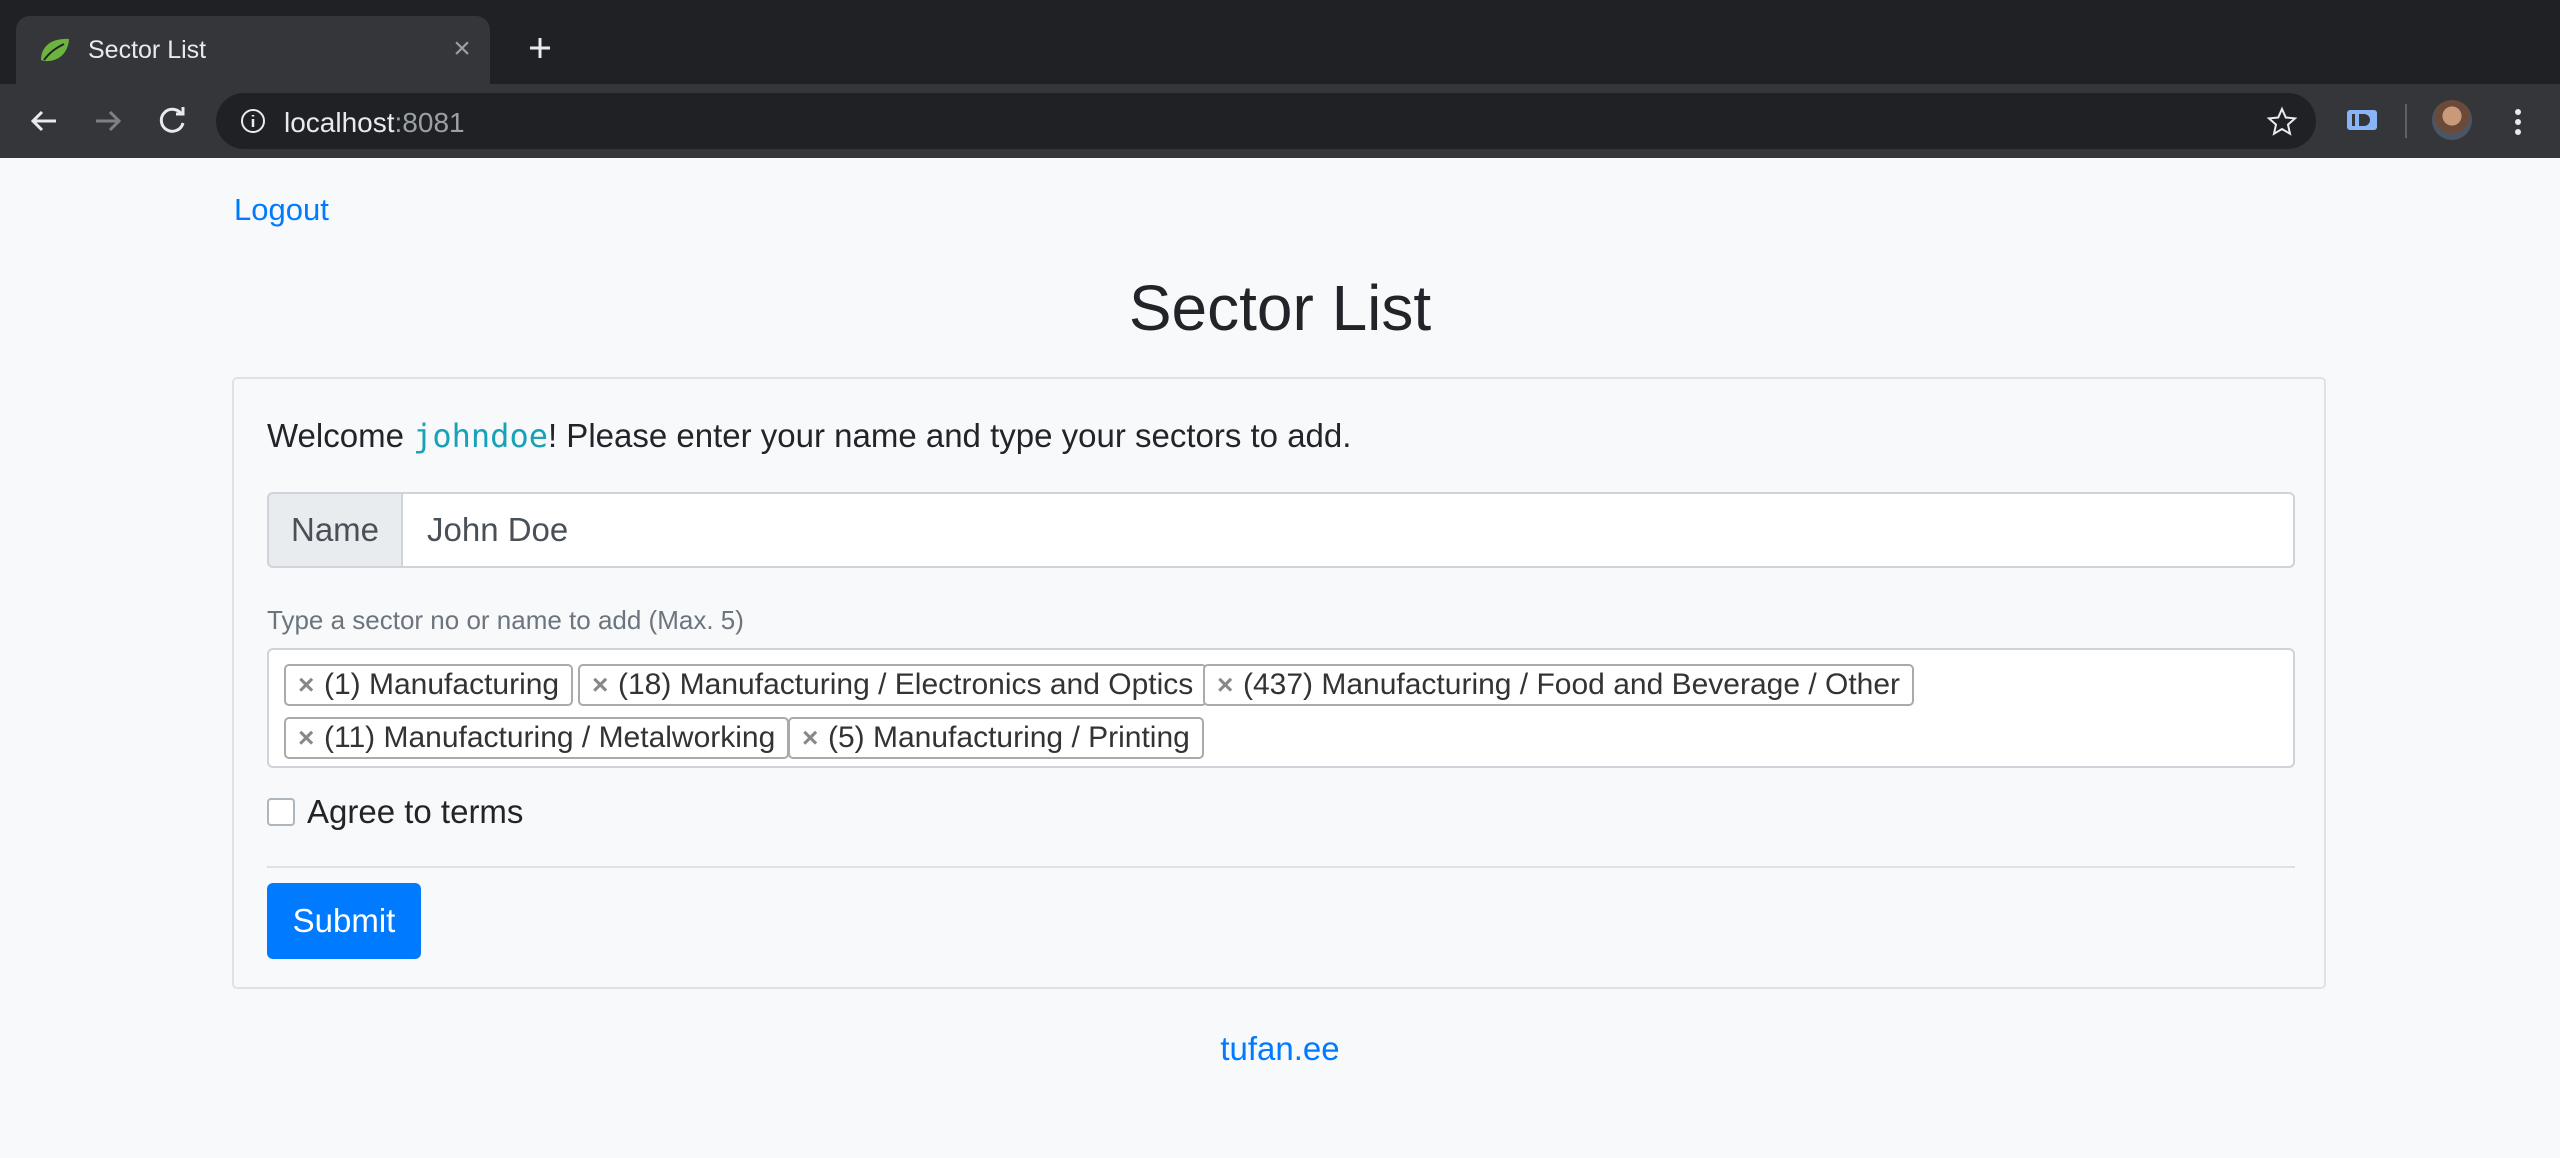 The width and height of the screenshot is (2560, 1158). Describe the element at coordinates (1280, 1049) in the screenshot. I see `footer-link: tufan.ee` at that location.